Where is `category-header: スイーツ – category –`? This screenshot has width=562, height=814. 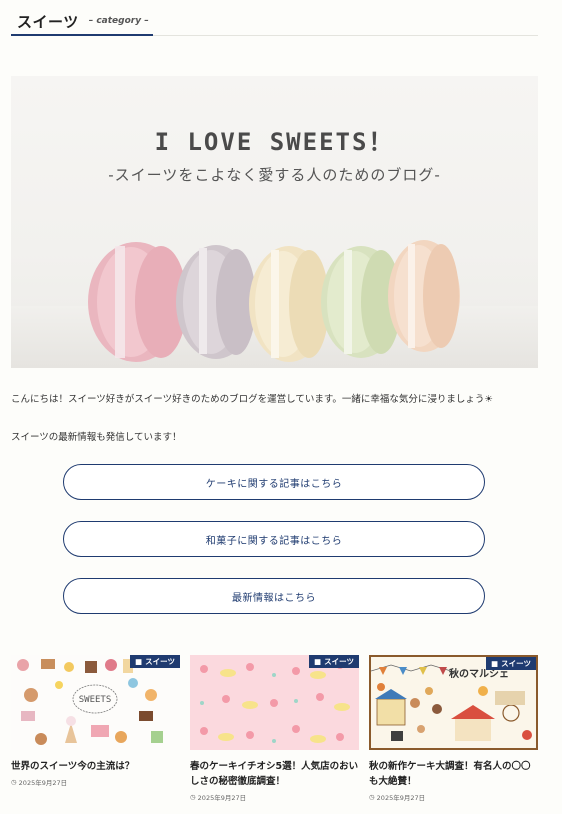
category-header: スイーツ – category – is located at coordinates (274, 22).